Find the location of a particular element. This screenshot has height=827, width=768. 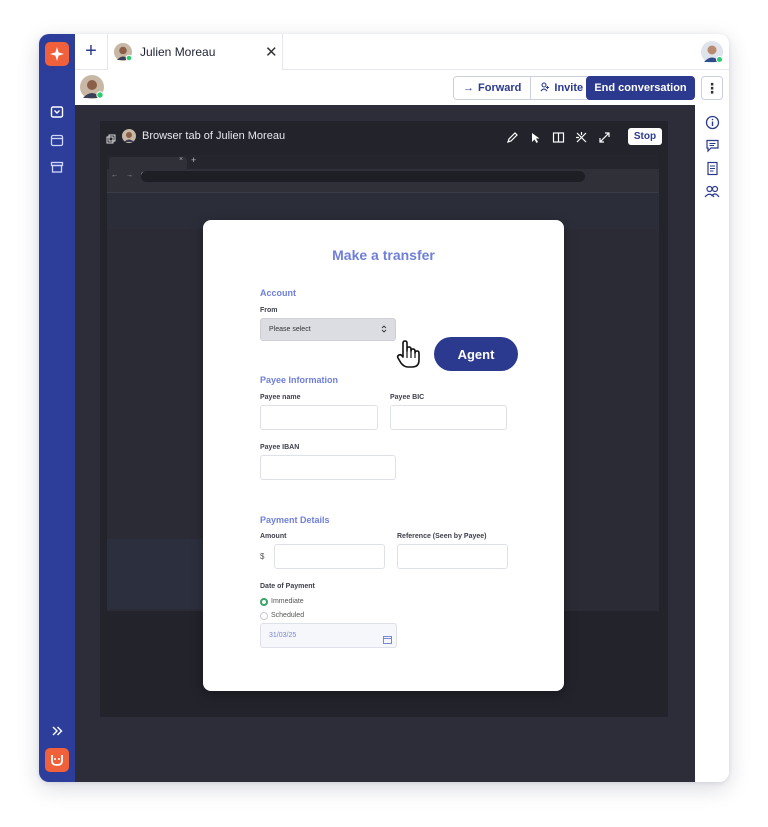

page-block-ghost is located at coordinates (157, 574).